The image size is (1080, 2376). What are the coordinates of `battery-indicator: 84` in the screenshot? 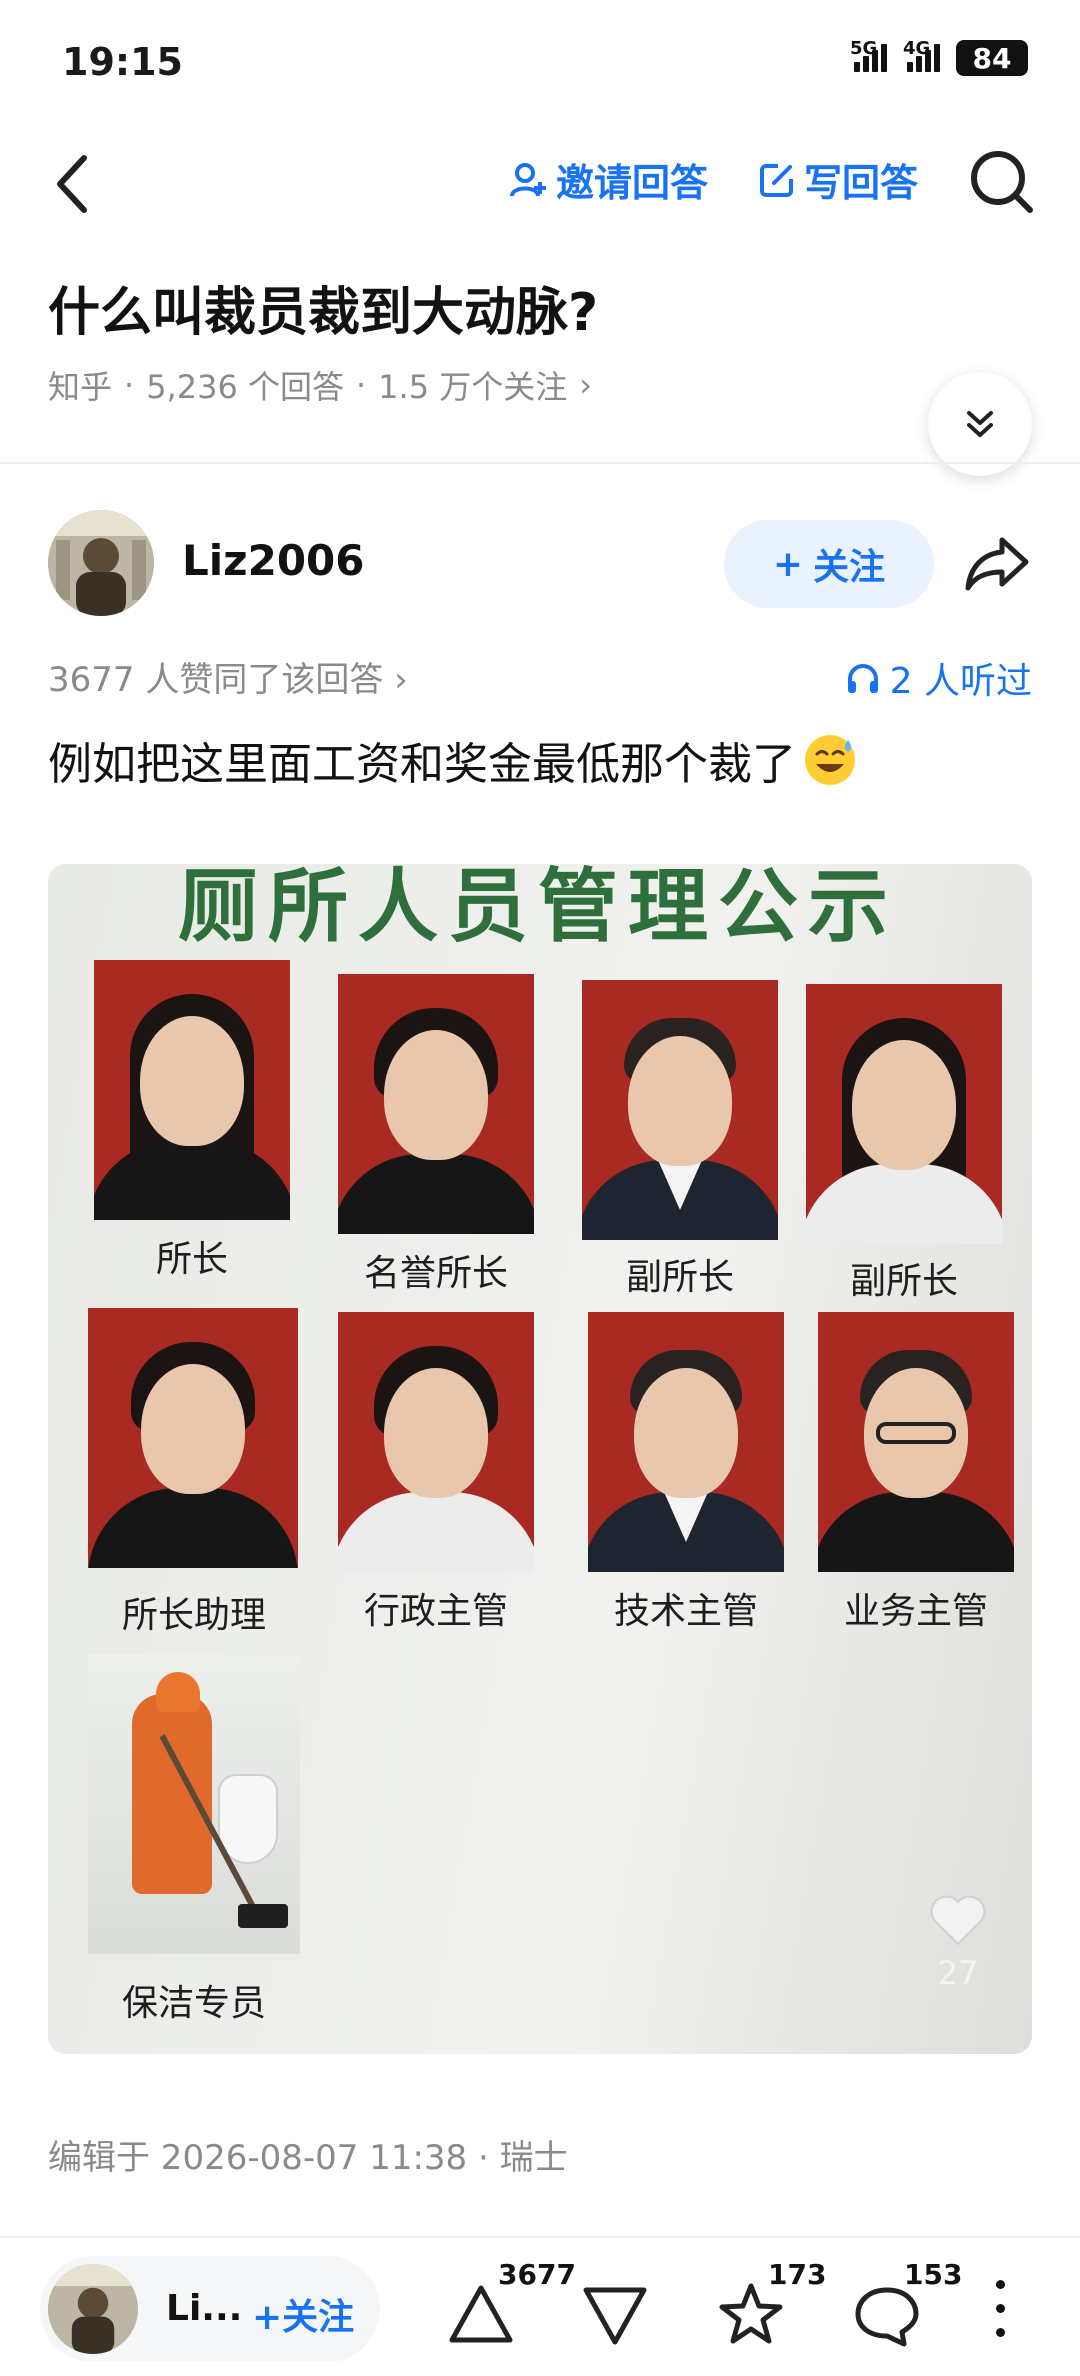 It's located at (992, 58).